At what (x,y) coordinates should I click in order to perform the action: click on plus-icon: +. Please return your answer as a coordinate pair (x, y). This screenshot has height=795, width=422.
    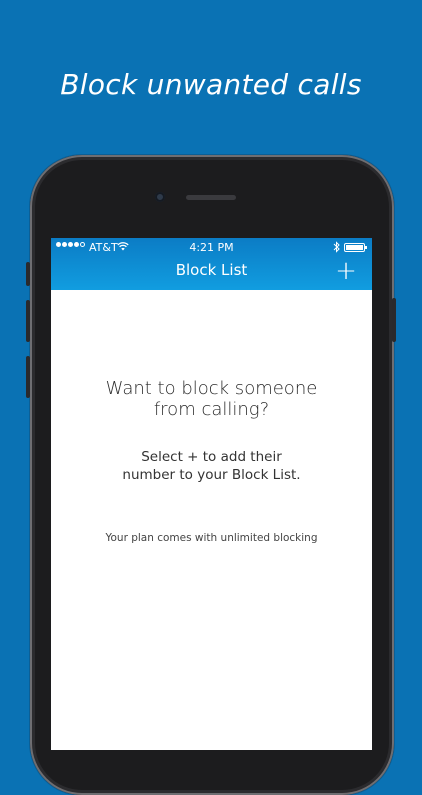
    Looking at the image, I should click on (346, 271).